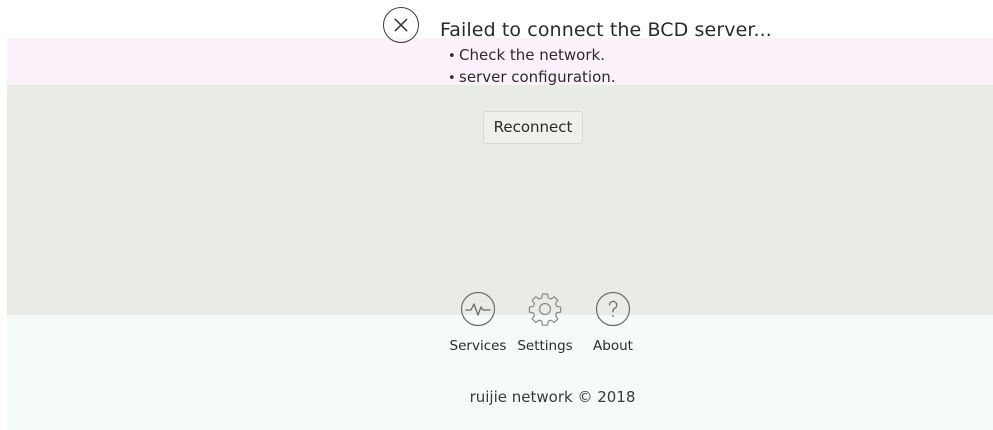 The height and width of the screenshot is (430, 993). I want to click on question-icon, so click(613, 309).